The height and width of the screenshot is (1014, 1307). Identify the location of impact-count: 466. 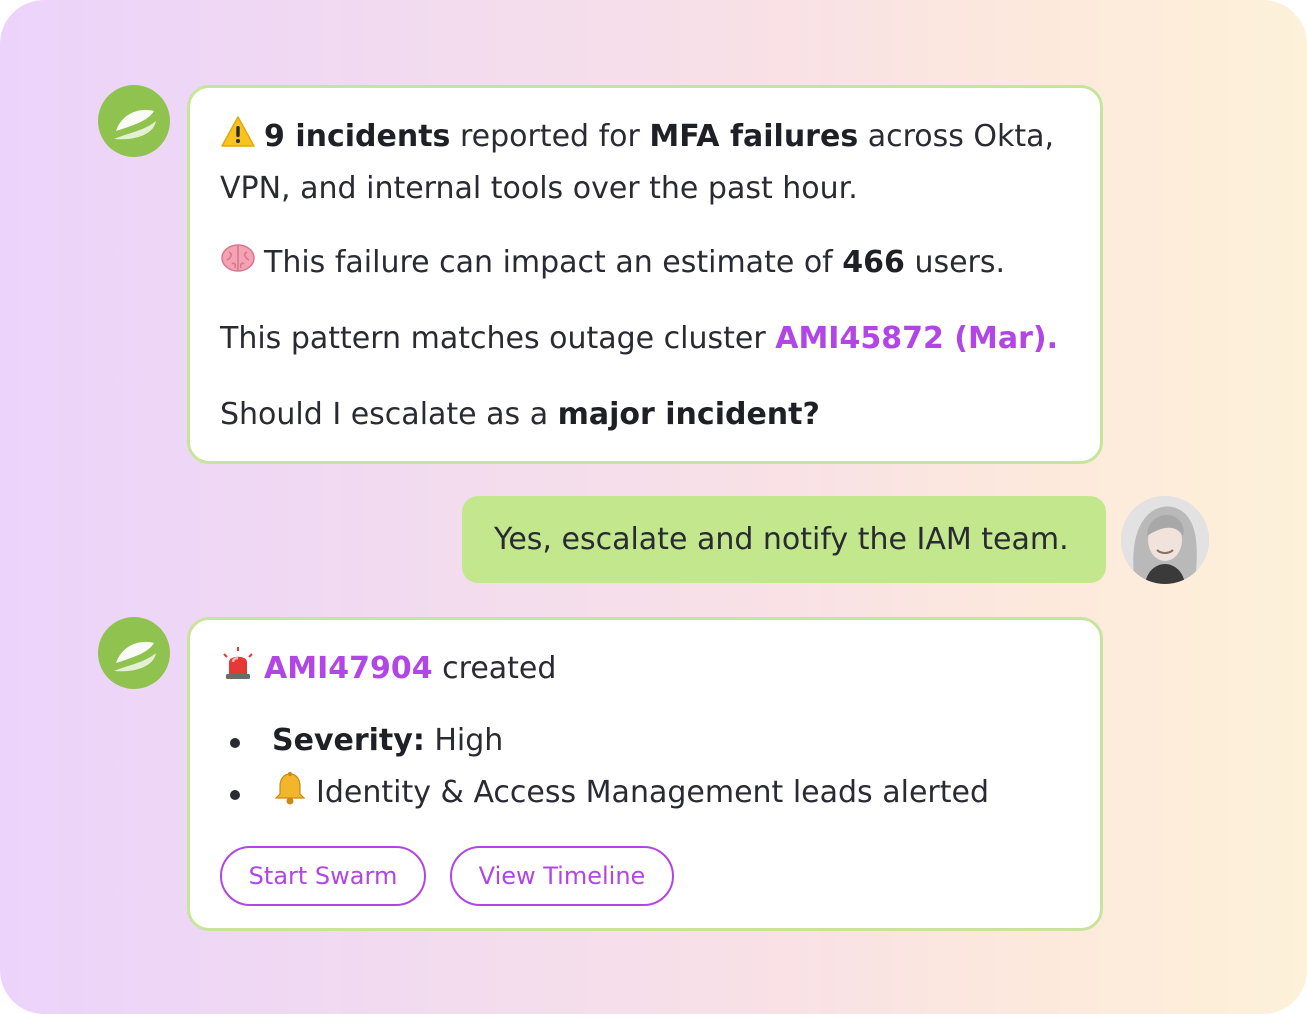
(873, 262).